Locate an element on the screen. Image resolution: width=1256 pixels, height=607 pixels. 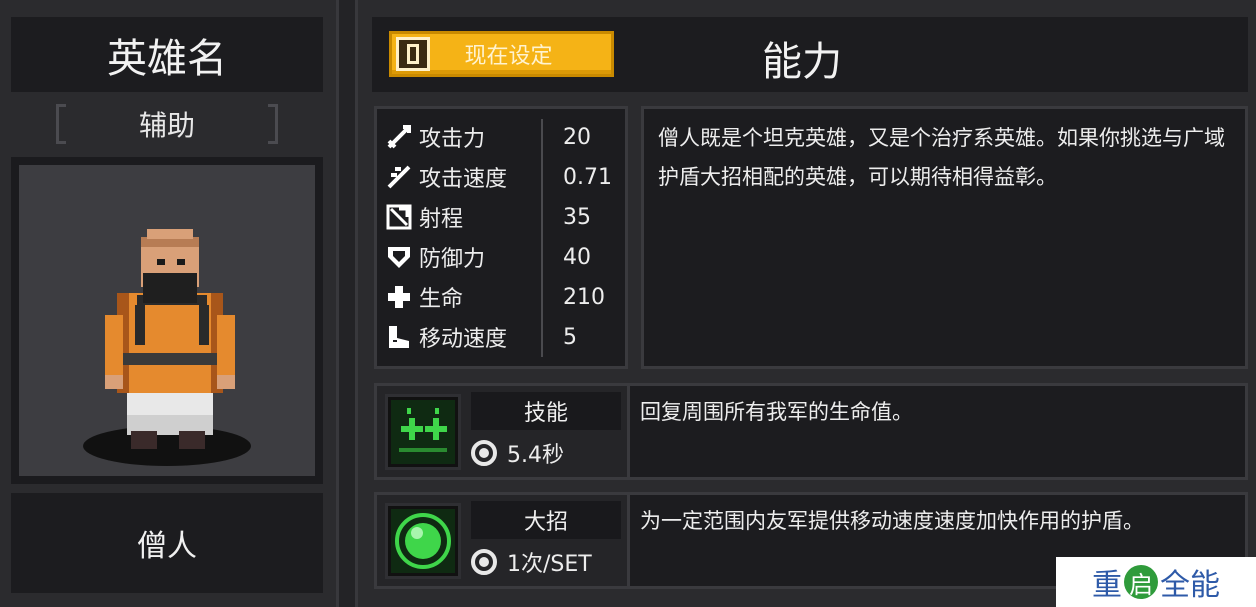
green-orb-icon is located at coordinates (423, 541).